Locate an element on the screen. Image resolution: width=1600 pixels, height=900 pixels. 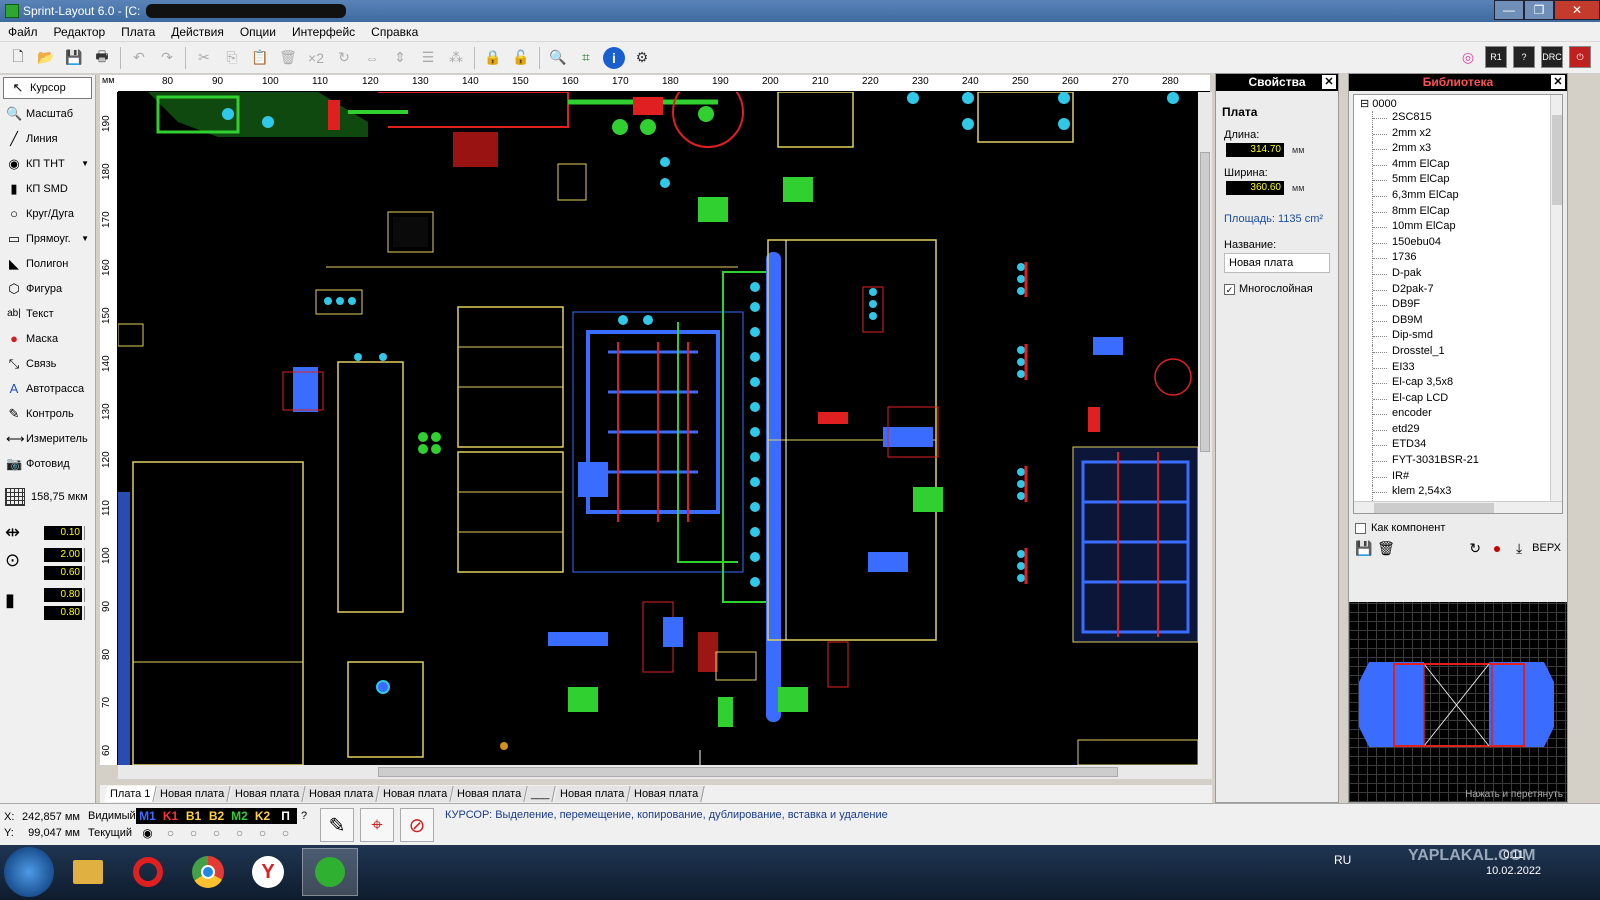
width-field: 360.60 is located at coordinates (1255, 188).